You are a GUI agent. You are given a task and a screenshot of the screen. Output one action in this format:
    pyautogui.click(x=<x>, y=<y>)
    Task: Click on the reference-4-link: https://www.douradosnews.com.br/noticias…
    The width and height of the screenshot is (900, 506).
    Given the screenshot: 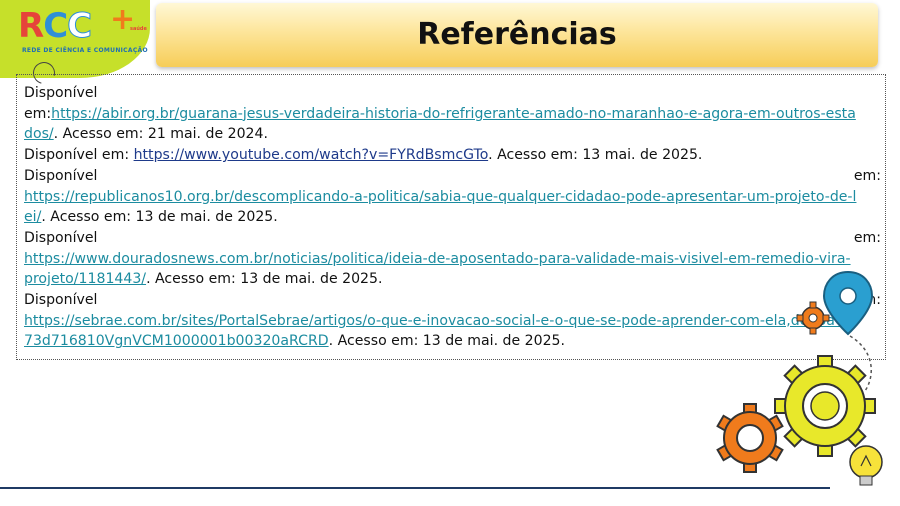 What is the action you would take?
    pyautogui.click(x=437, y=259)
    